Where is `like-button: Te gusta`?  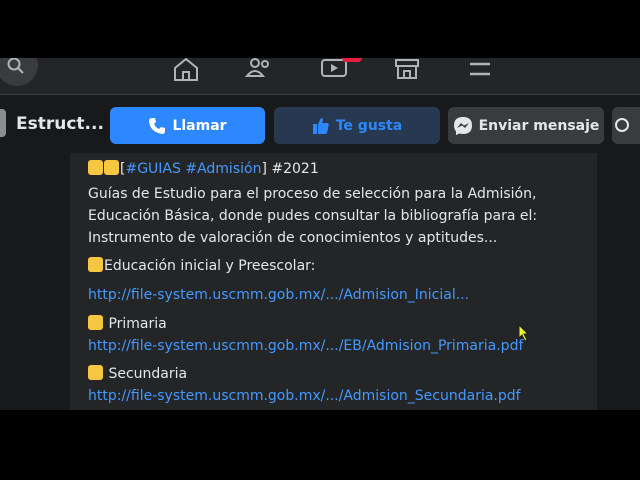
like-button: Te gusta is located at coordinates (357, 125).